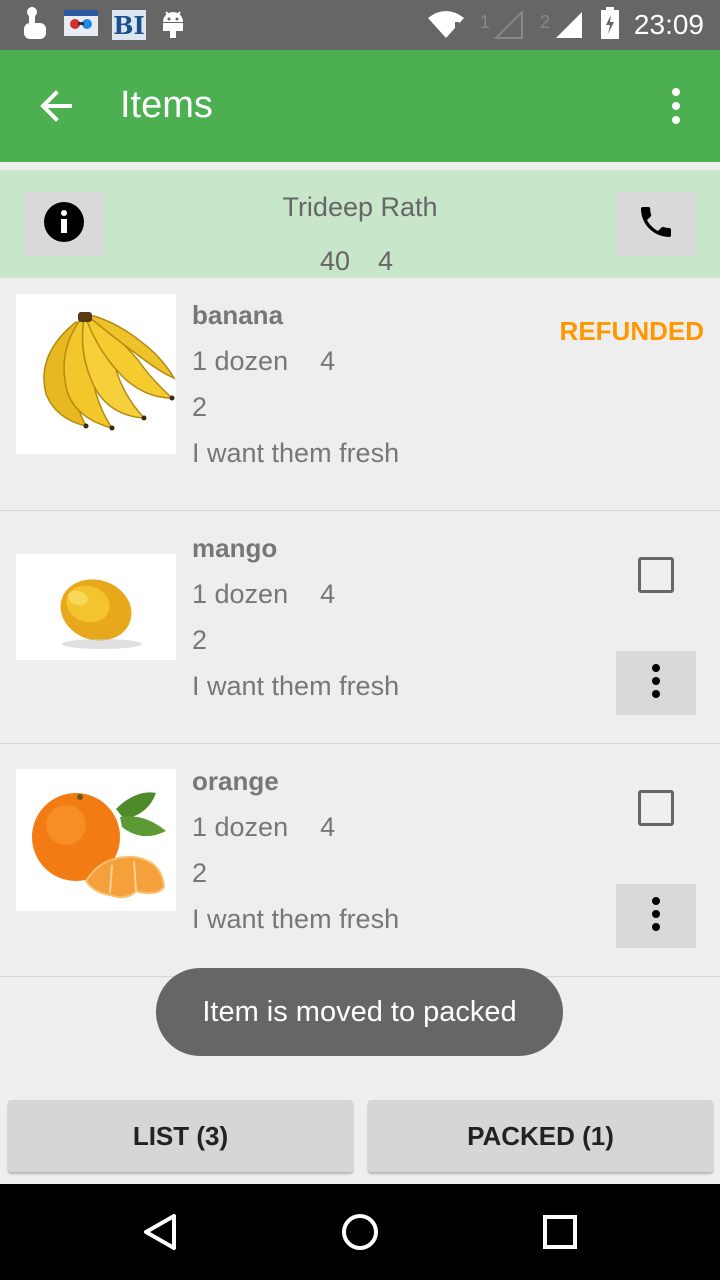 The height and width of the screenshot is (1280, 720). Describe the element at coordinates (96, 607) in the screenshot. I see `mango-image` at that location.